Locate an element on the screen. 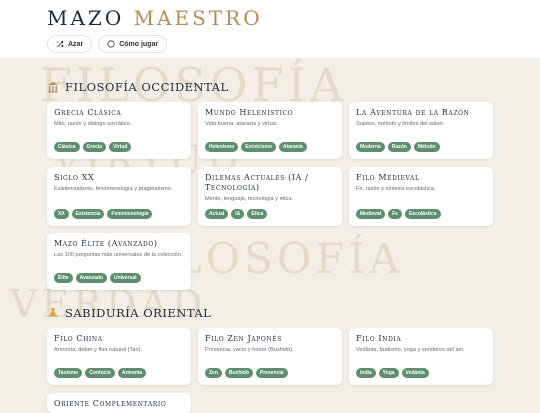 Image resolution: width=540 pixels, height=413 pixels. toolbar: Azar Cómo jugar is located at coordinates (107, 44).